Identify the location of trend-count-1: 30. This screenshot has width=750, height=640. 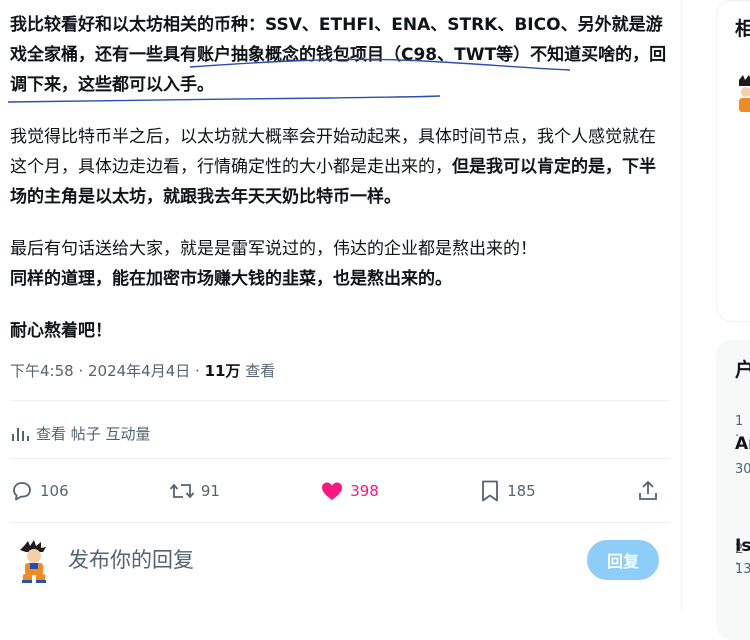
(742, 469).